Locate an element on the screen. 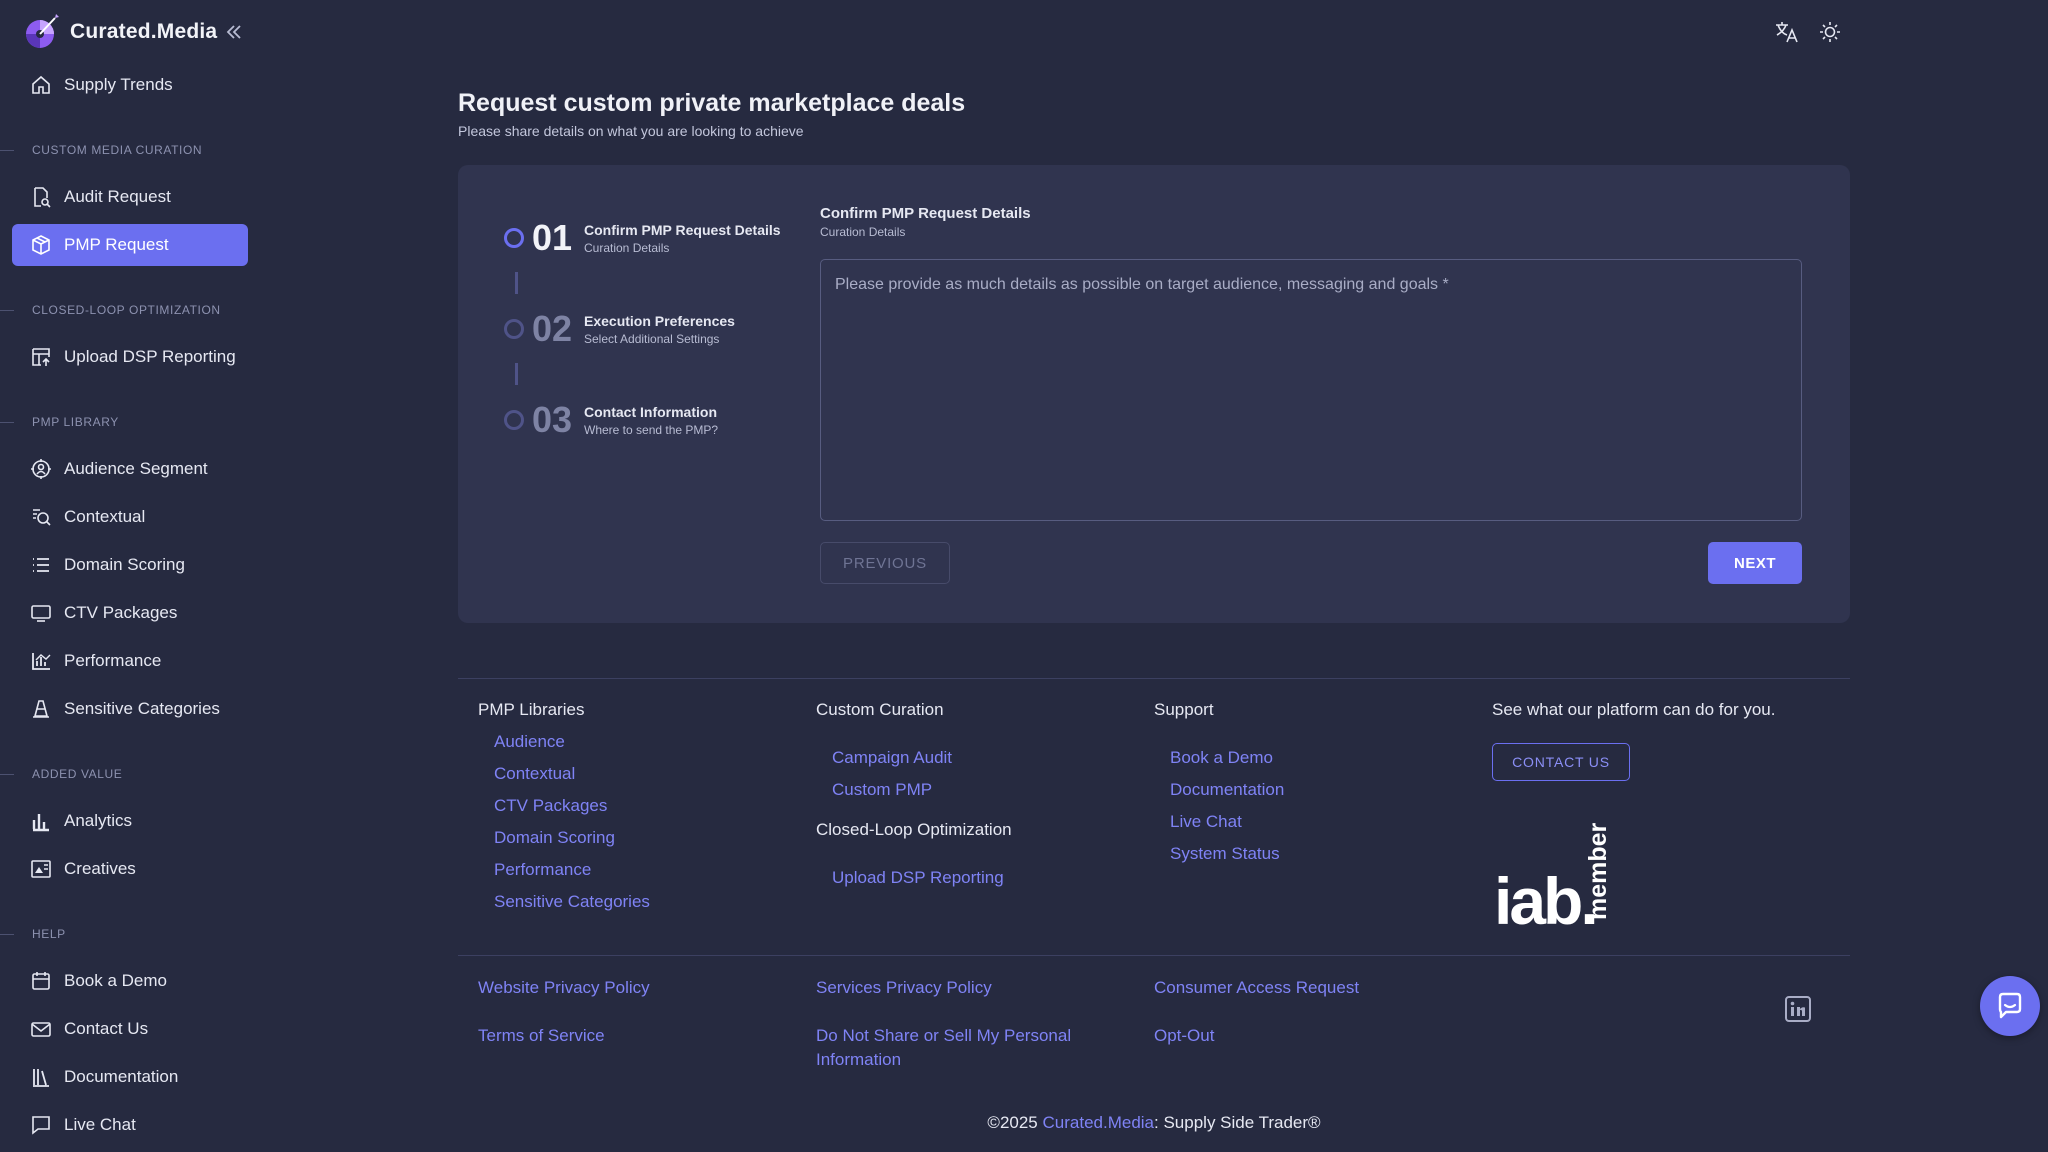 The width and height of the screenshot is (2048, 1152). sidebar-item-label: Contact Us is located at coordinates (106, 1028).